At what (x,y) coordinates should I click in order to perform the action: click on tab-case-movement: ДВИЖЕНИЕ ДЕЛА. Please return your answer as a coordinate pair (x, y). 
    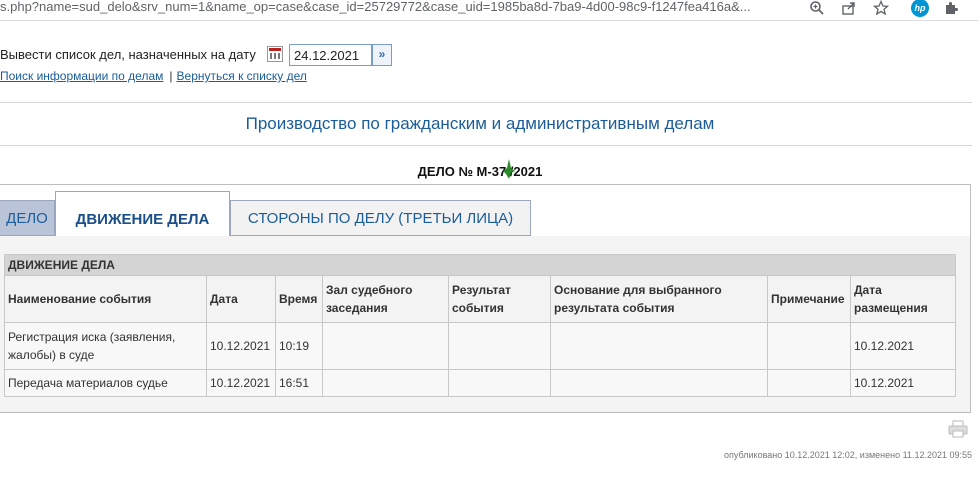
    Looking at the image, I should click on (142, 213).